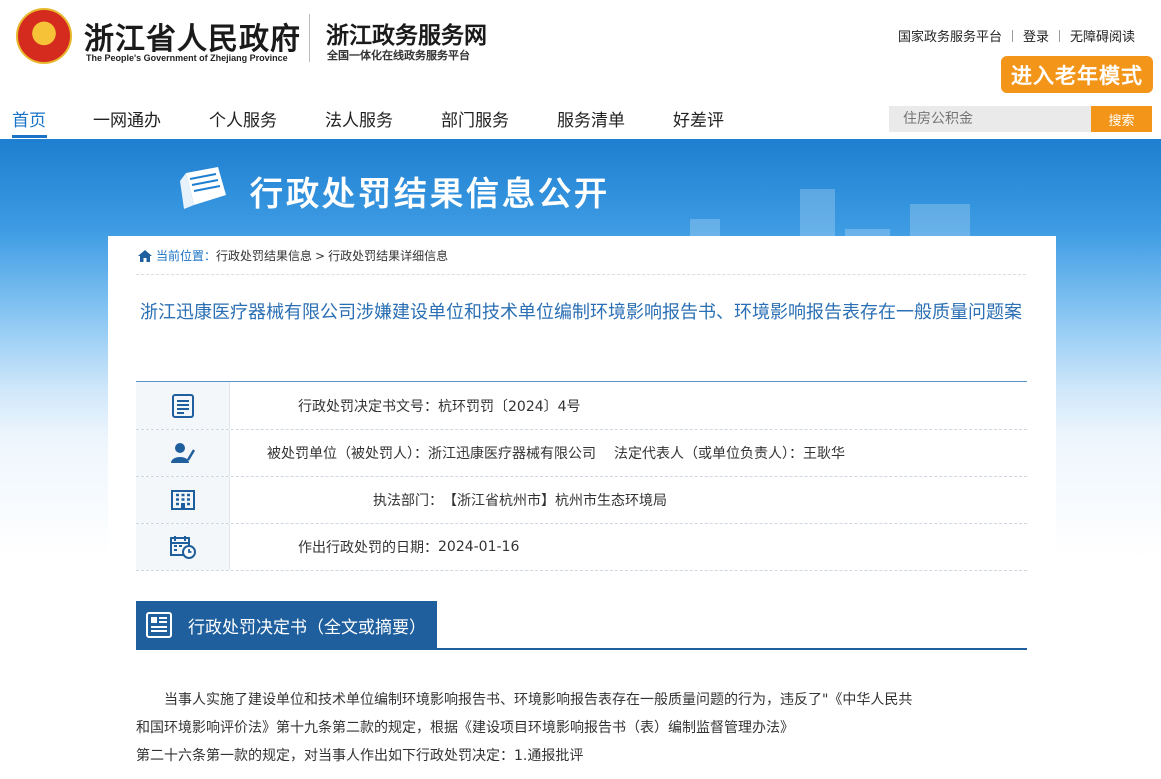 The width and height of the screenshot is (1161, 779). What do you see at coordinates (264, 255) in the screenshot?
I see `breadcrumb-item-results: 行政处罚结果信息` at bounding box center [264, 255].